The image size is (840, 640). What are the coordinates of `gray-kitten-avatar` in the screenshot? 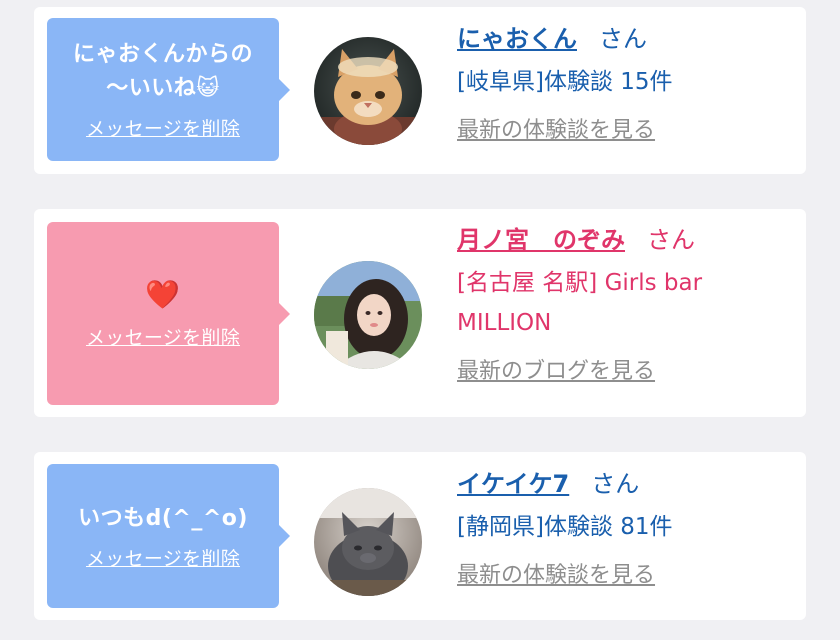 It's located at (368, 542).